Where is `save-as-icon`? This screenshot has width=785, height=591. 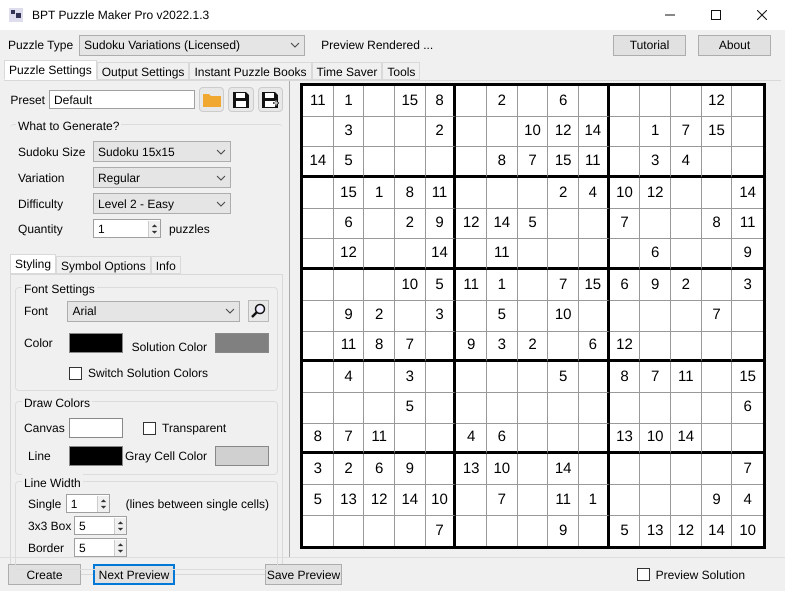
save-as-icon is located at coordinates (270, 99).